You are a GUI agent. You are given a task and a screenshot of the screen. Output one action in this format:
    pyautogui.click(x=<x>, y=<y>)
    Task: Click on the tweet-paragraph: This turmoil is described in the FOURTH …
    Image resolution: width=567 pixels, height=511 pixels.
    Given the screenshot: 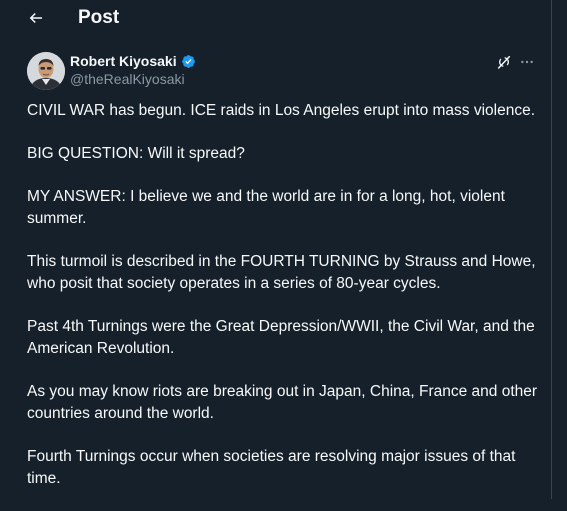 What is the action you would take?
    pyautogui.click(x=281, y=272)
    